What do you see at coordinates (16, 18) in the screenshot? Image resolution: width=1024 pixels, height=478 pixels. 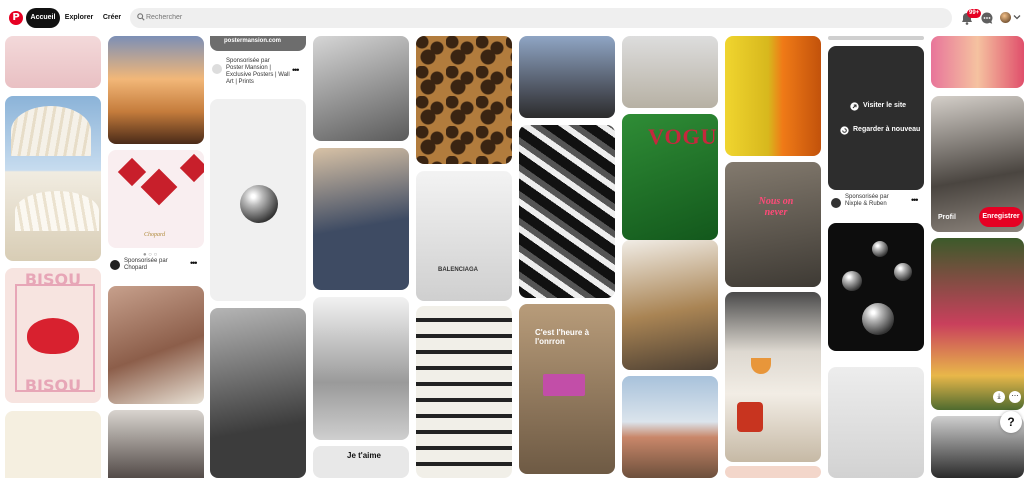 I see `pinterest-logo-icon: P` at bounding box center [16, 18].